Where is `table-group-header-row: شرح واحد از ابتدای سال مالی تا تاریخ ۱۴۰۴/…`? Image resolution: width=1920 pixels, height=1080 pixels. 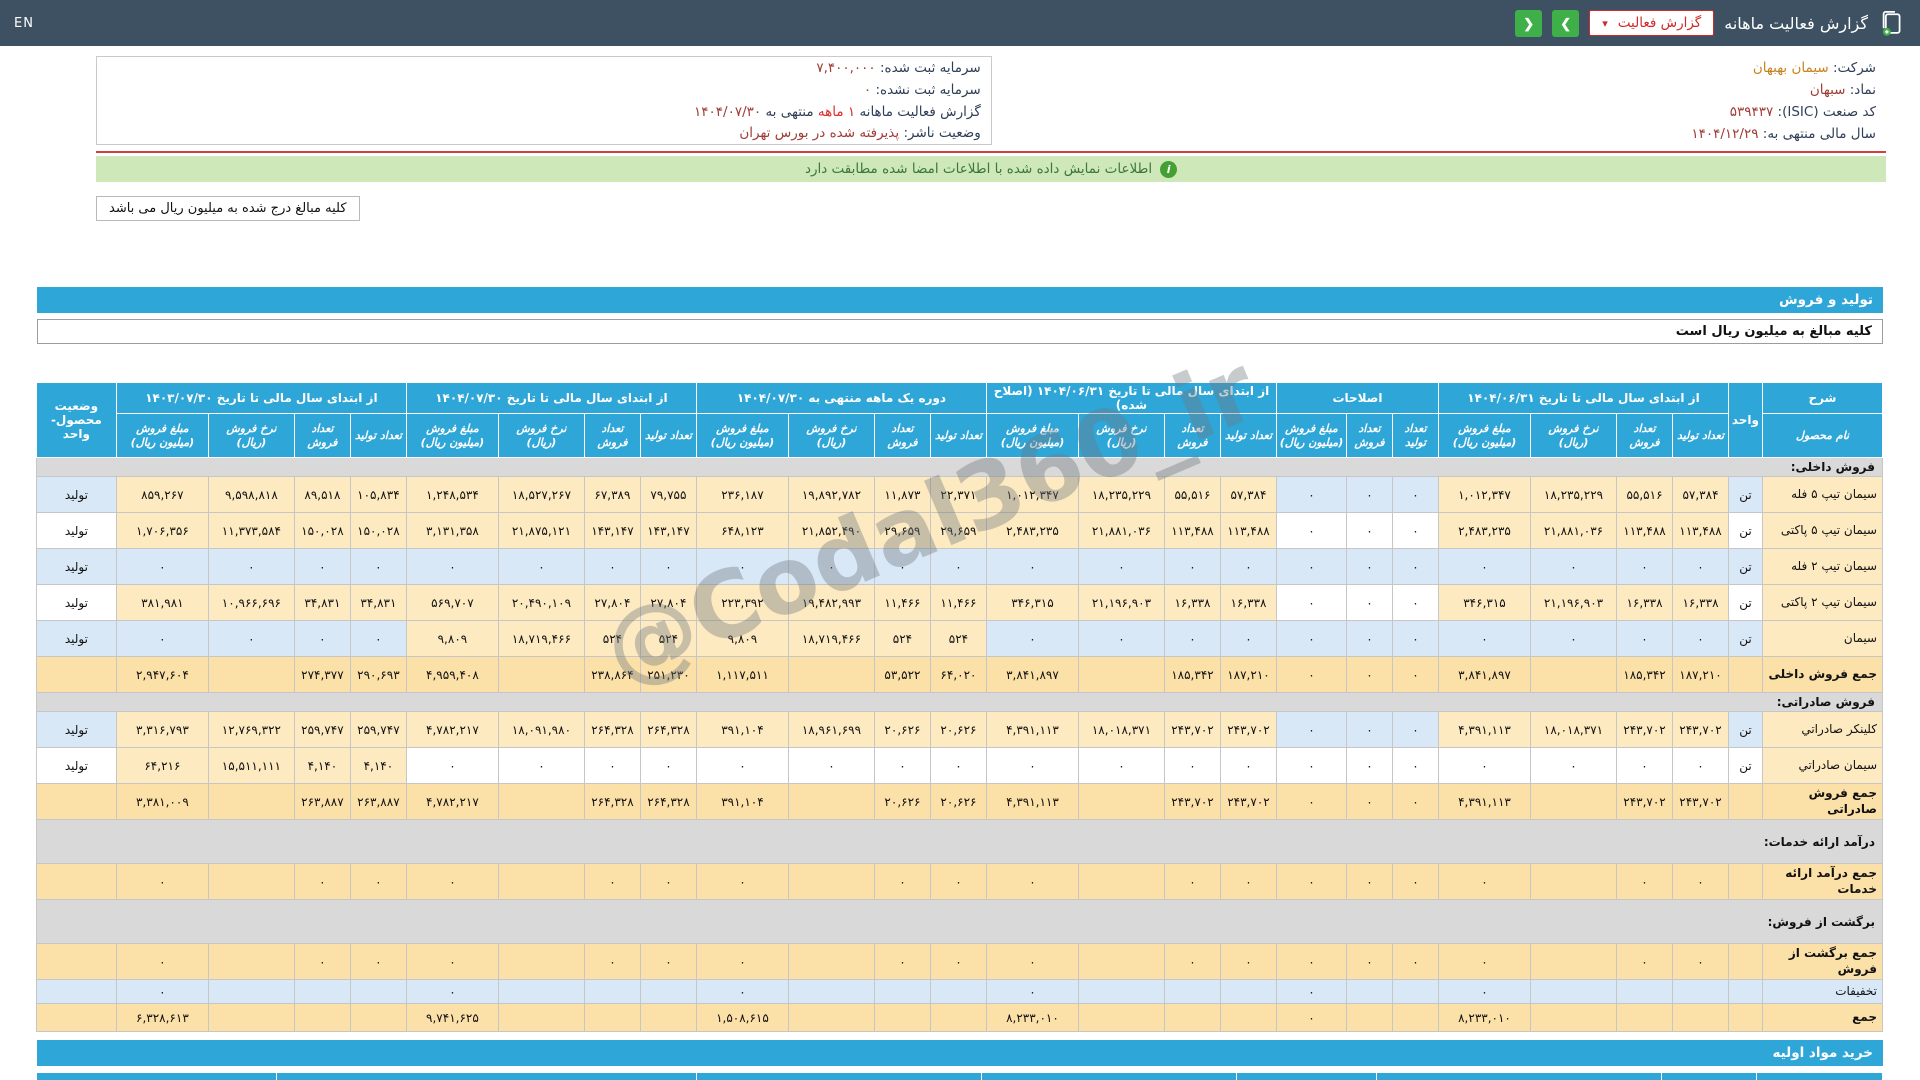
table-group-header-row: شرح واحد از ابتدای سال مالی تا تاریخ ۱۴۰۴/… is located at coordinates (959, 420).